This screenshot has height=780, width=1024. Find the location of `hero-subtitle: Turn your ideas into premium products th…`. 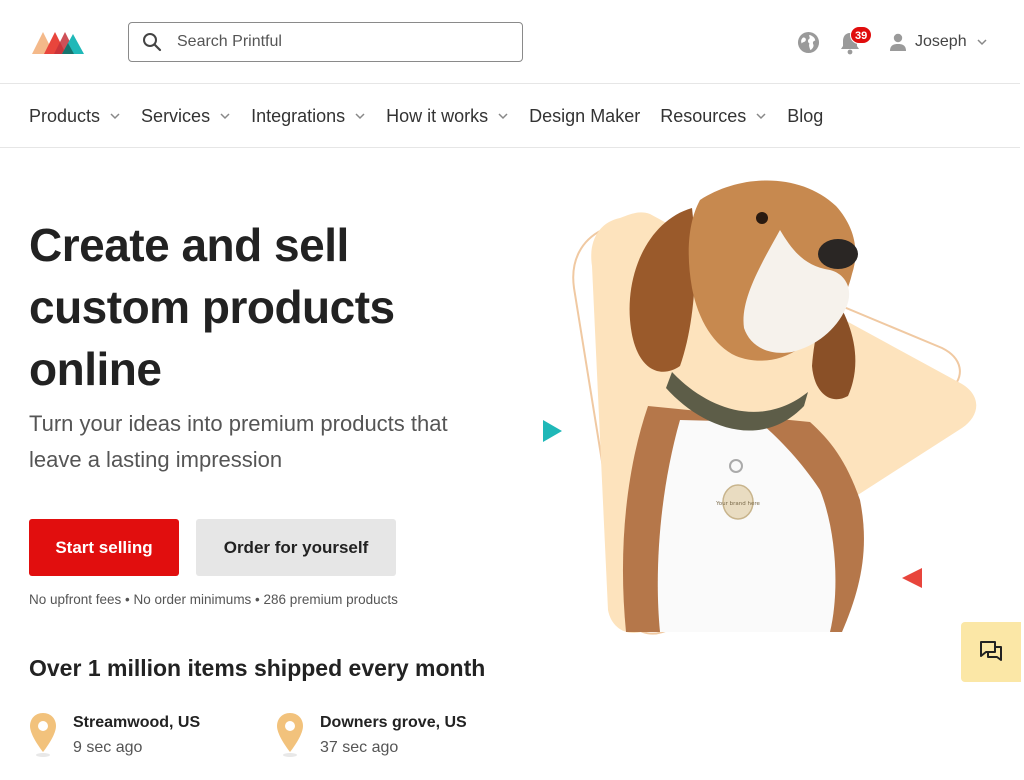

hero-subtitle: Turn your ideas into premium products th… is located at coordinates (238, 441).